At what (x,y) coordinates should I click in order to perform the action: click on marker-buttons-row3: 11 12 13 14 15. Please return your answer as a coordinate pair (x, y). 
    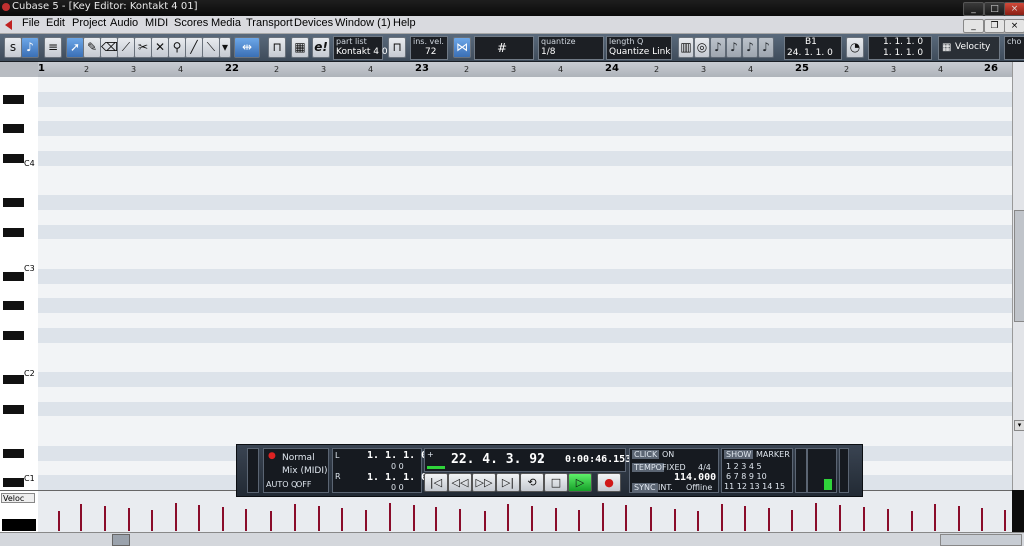
    Looking at the image, I should click on (754, 486).